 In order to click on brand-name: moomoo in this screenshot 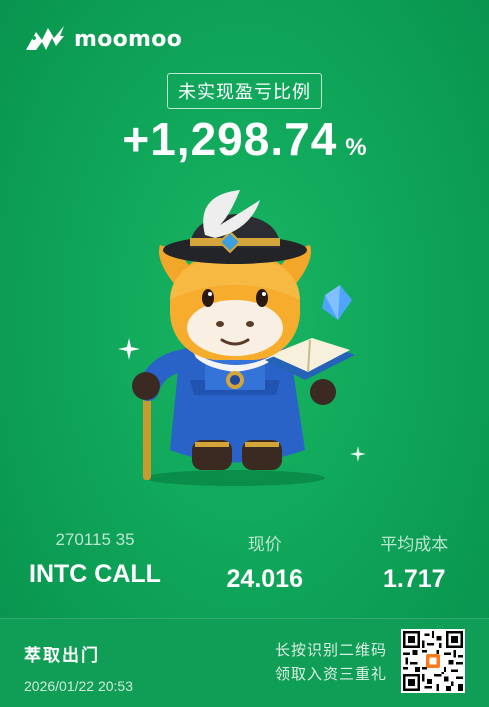, I will do `click(128, 39)`.